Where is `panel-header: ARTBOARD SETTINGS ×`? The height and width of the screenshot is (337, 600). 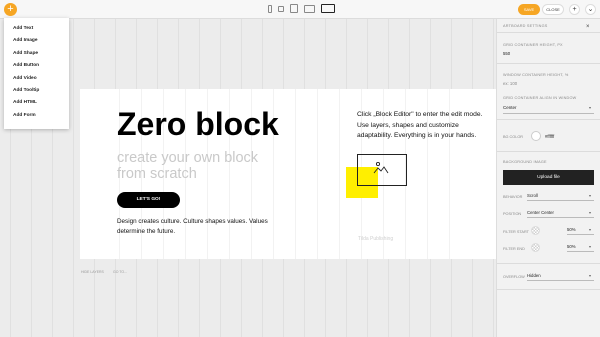 panel-header: ARTBOARD SETTINGS × is located at coordinates (548, 26).